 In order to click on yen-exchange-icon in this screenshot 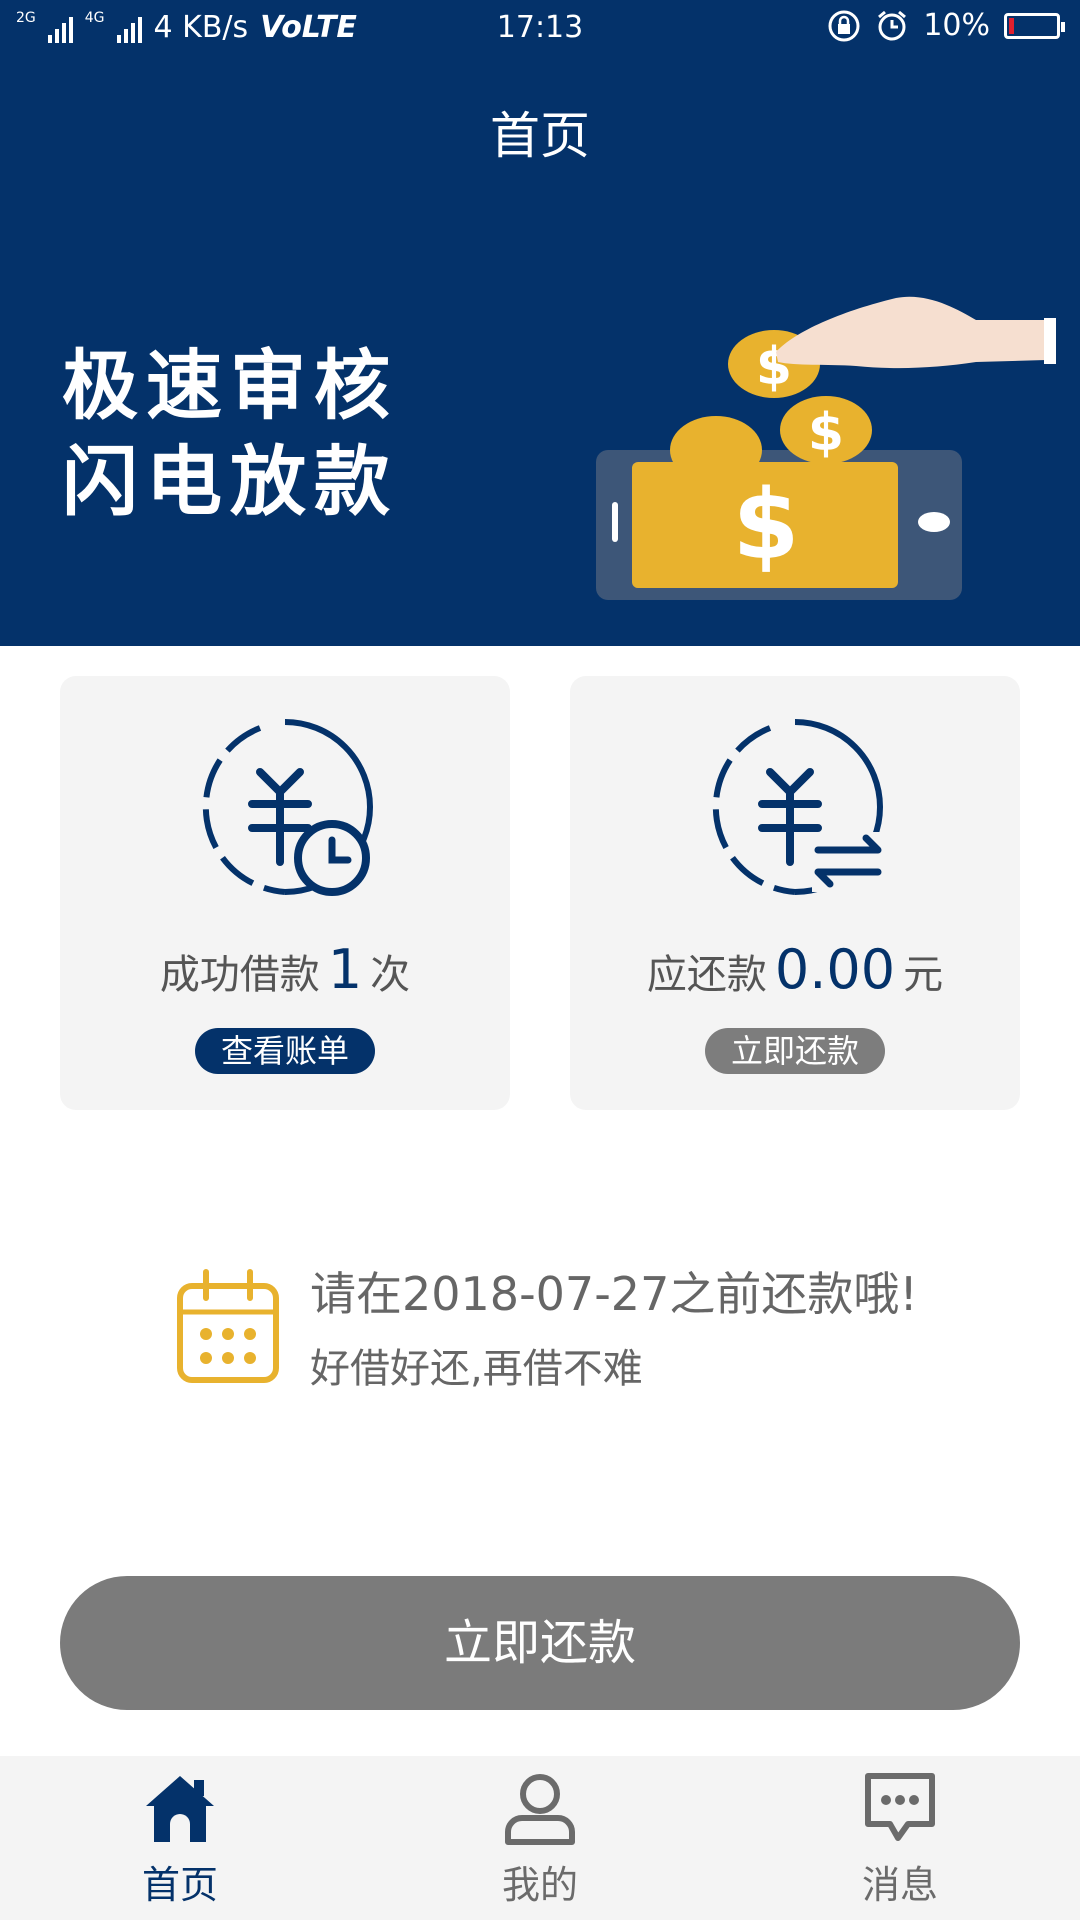, I will do `click(797, 807)`.